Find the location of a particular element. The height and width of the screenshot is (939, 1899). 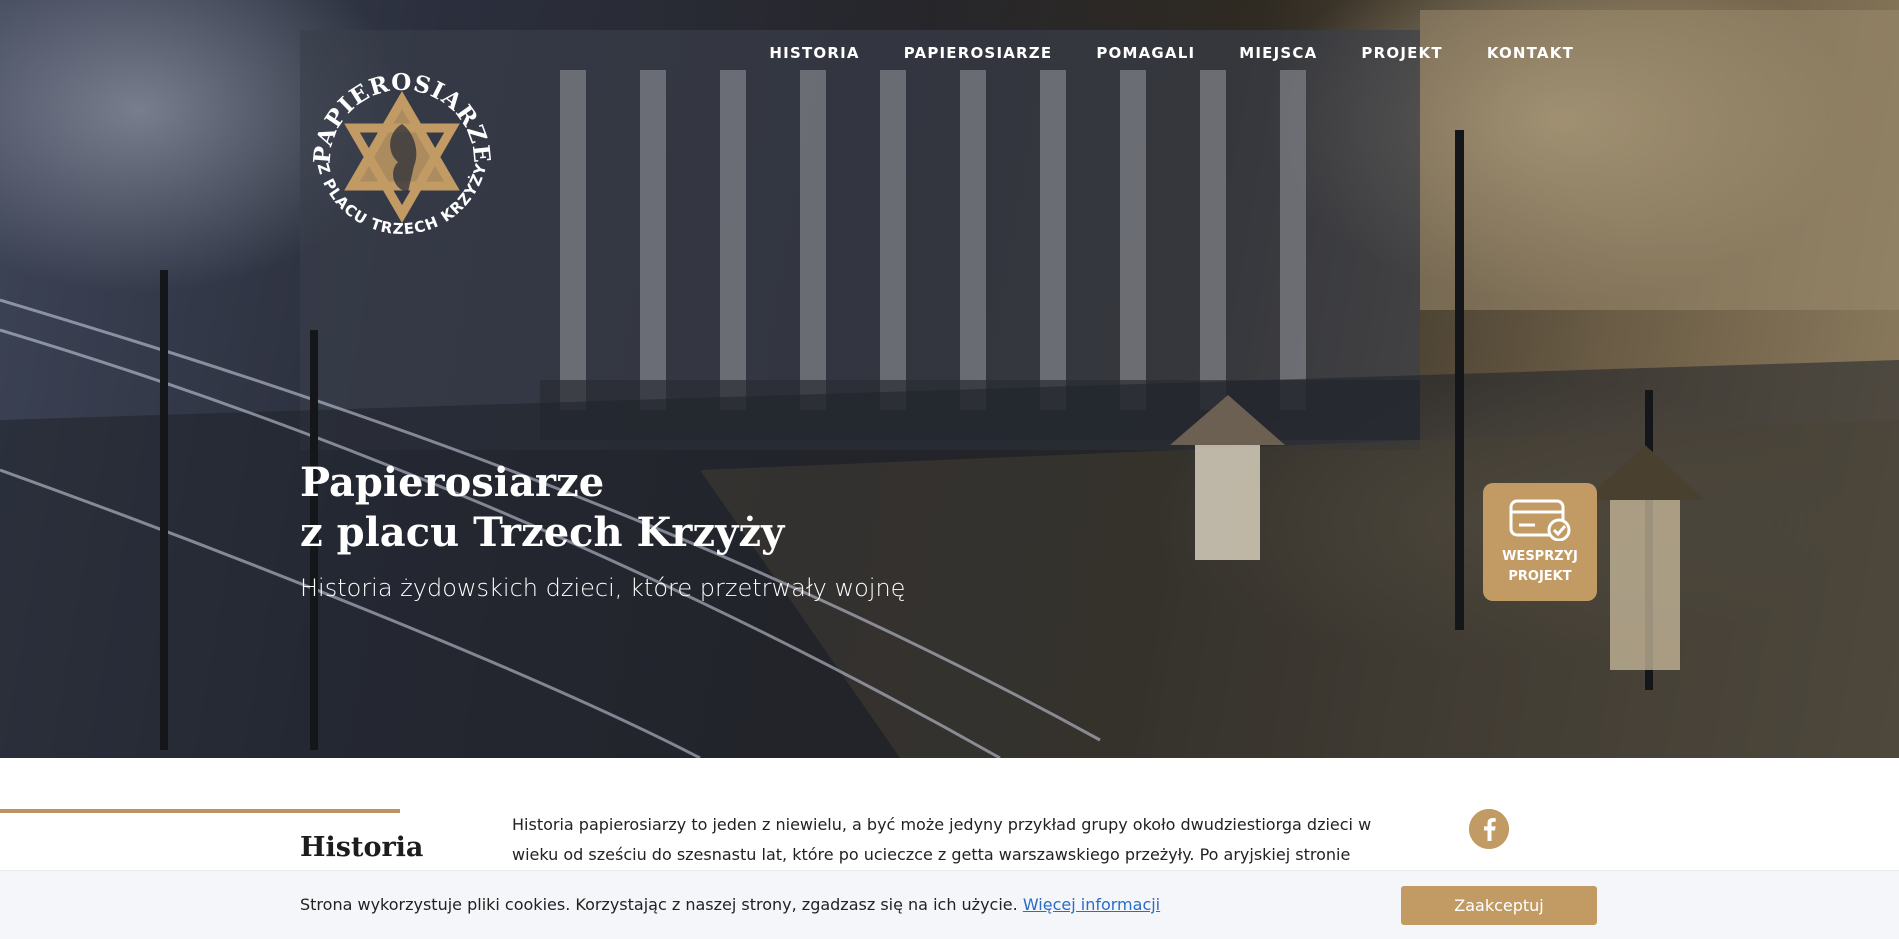

hero-title-line2: z placu Trzech Krzyży is located at coordinates (542, 532).